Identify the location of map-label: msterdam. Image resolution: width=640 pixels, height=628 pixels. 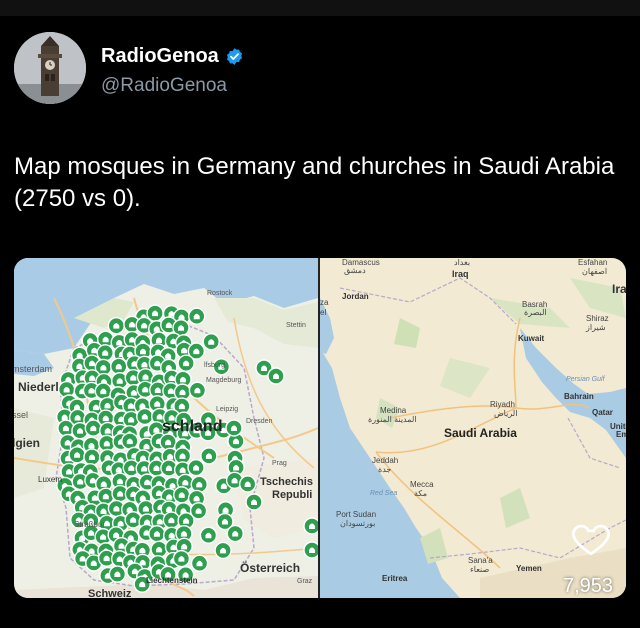
(33, 369).